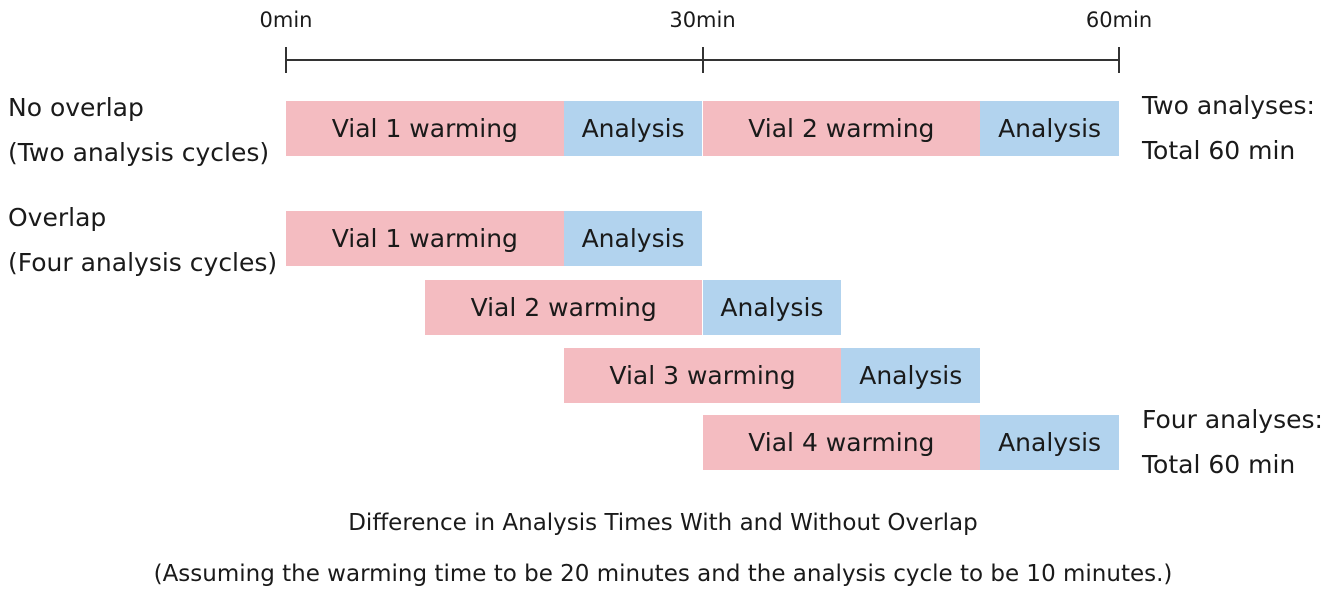 The image size is (1326, 599). What do you see at coordinates (1232, 442) in the screenshot?
I see `note-overlap-total: Four analyses: Total 60 min` at bounding box center [1232, 442].